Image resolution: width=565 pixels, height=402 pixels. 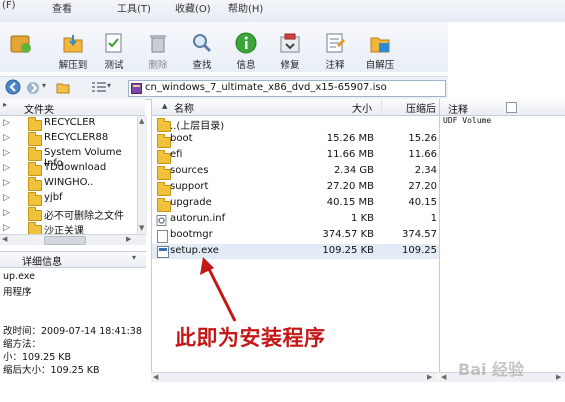 I want to click on tree-horizontal-scrollbar: ◀ ▶, so click(x=73, y=239).